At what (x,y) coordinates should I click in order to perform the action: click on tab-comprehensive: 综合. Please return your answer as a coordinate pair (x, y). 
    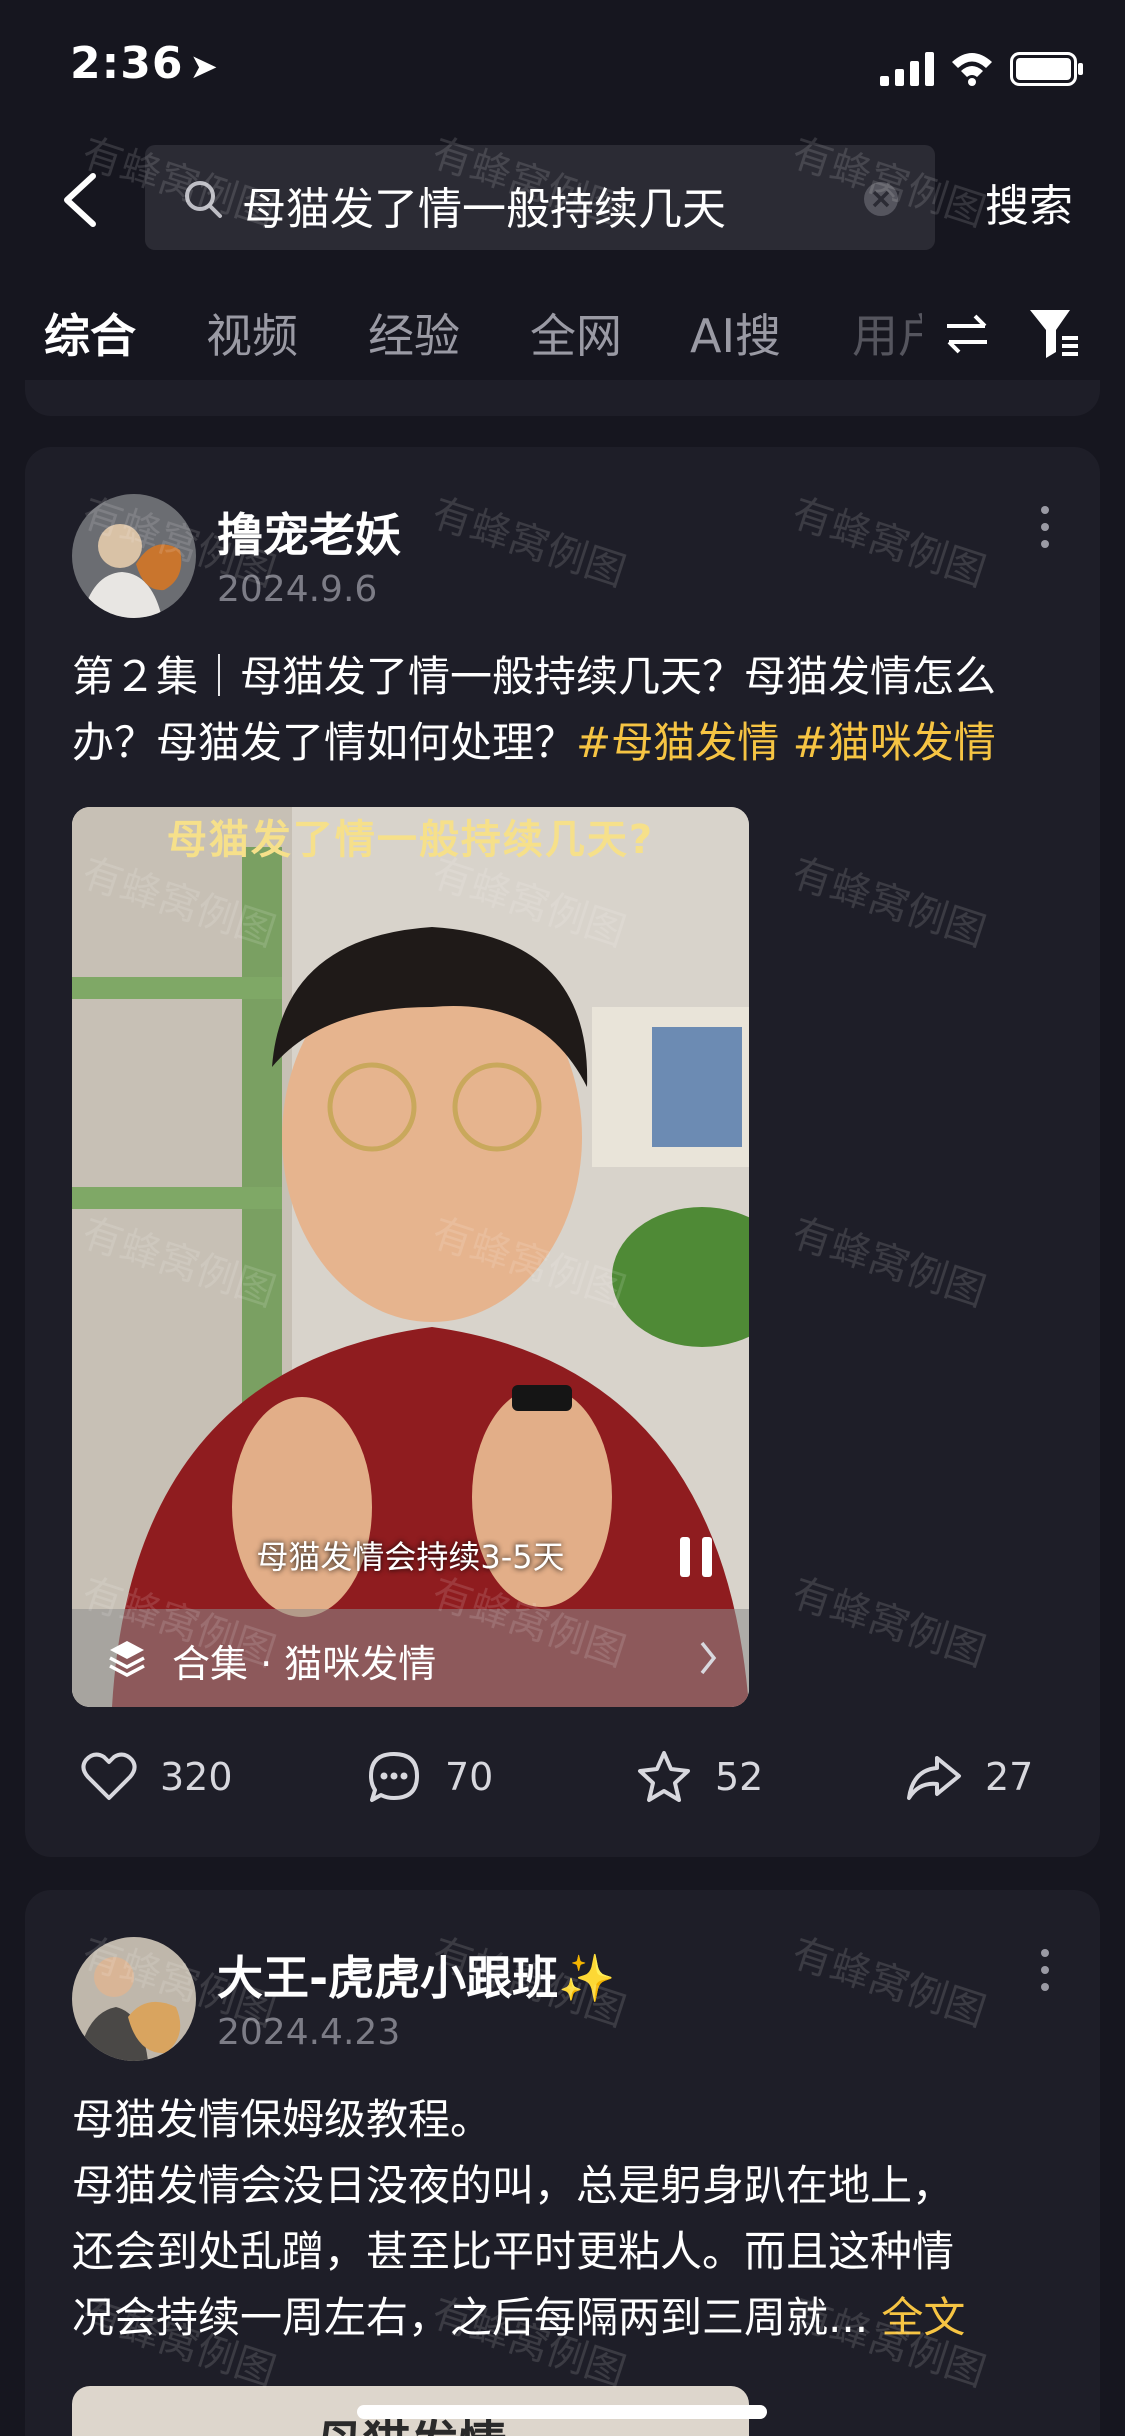
    Looking at the image, I should click on (90, 333).